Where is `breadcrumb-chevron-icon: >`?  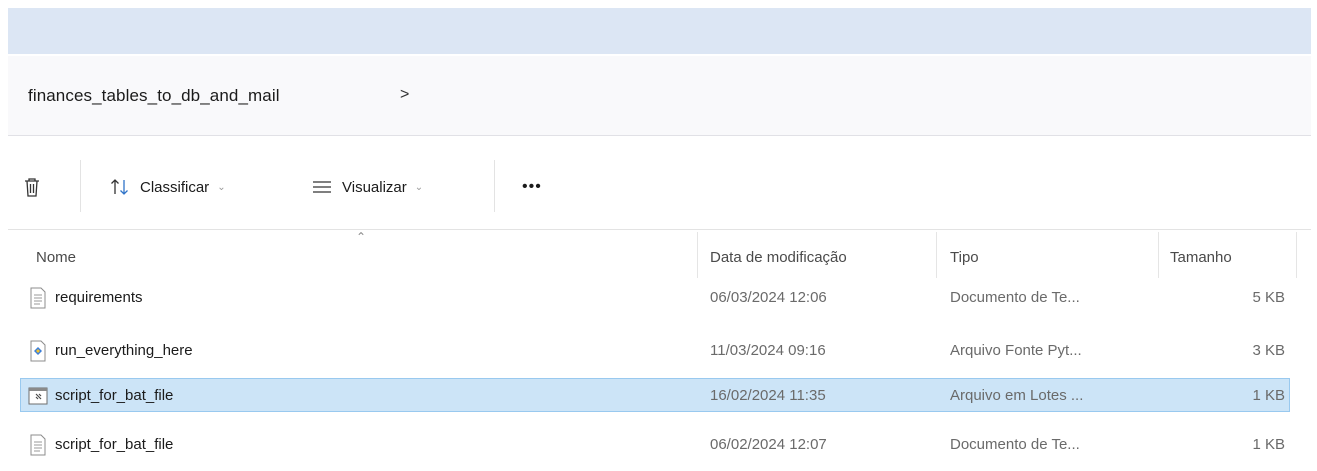
breadcrumb-chevron-icon: > is located at coordinates (404, 95).